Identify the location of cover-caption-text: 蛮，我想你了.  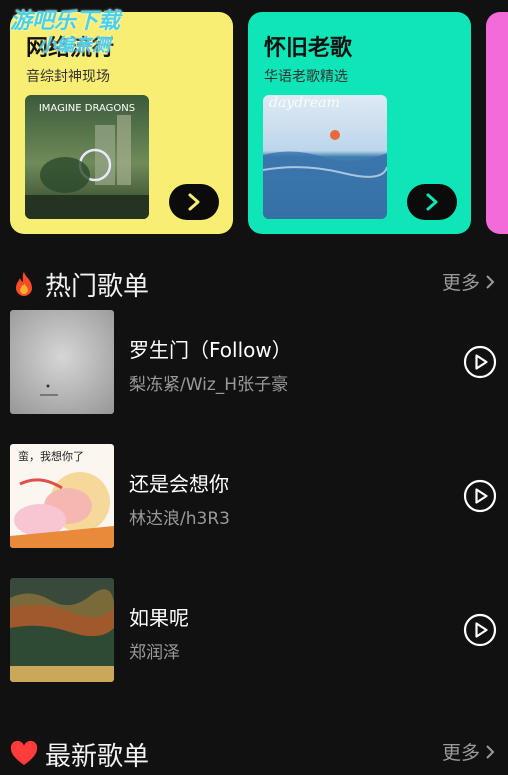
(51, 456).